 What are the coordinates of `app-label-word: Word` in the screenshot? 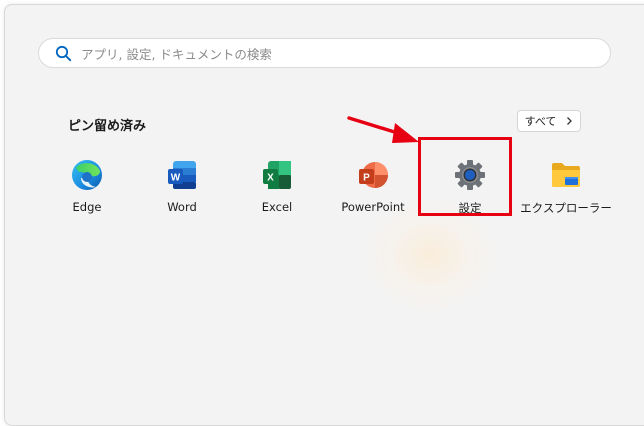 It's located at (182, 207).